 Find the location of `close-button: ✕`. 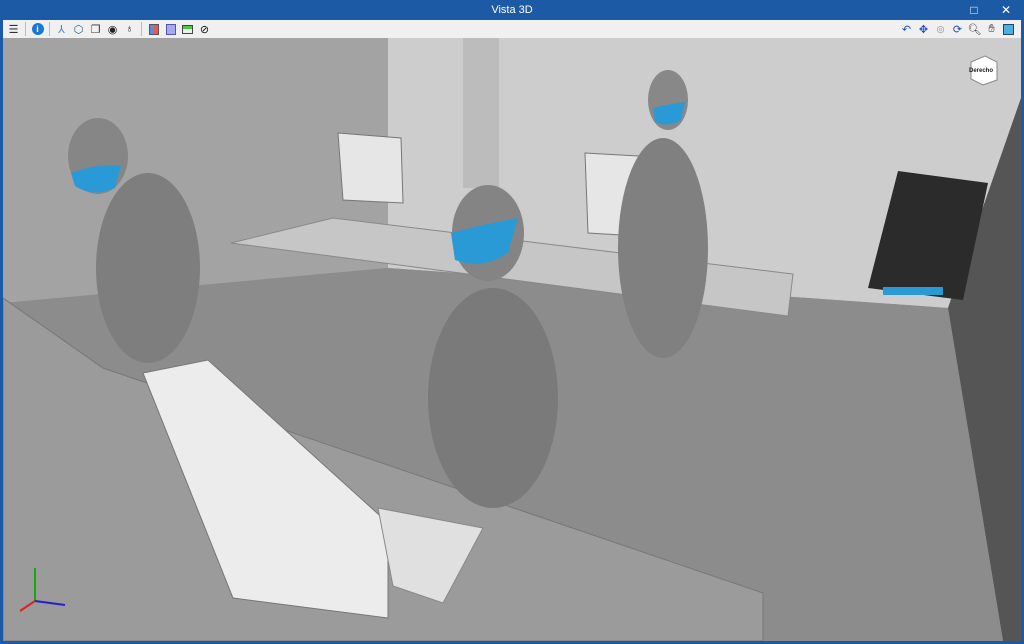

close-button: ✕ is located at coordinates (1006, 10).